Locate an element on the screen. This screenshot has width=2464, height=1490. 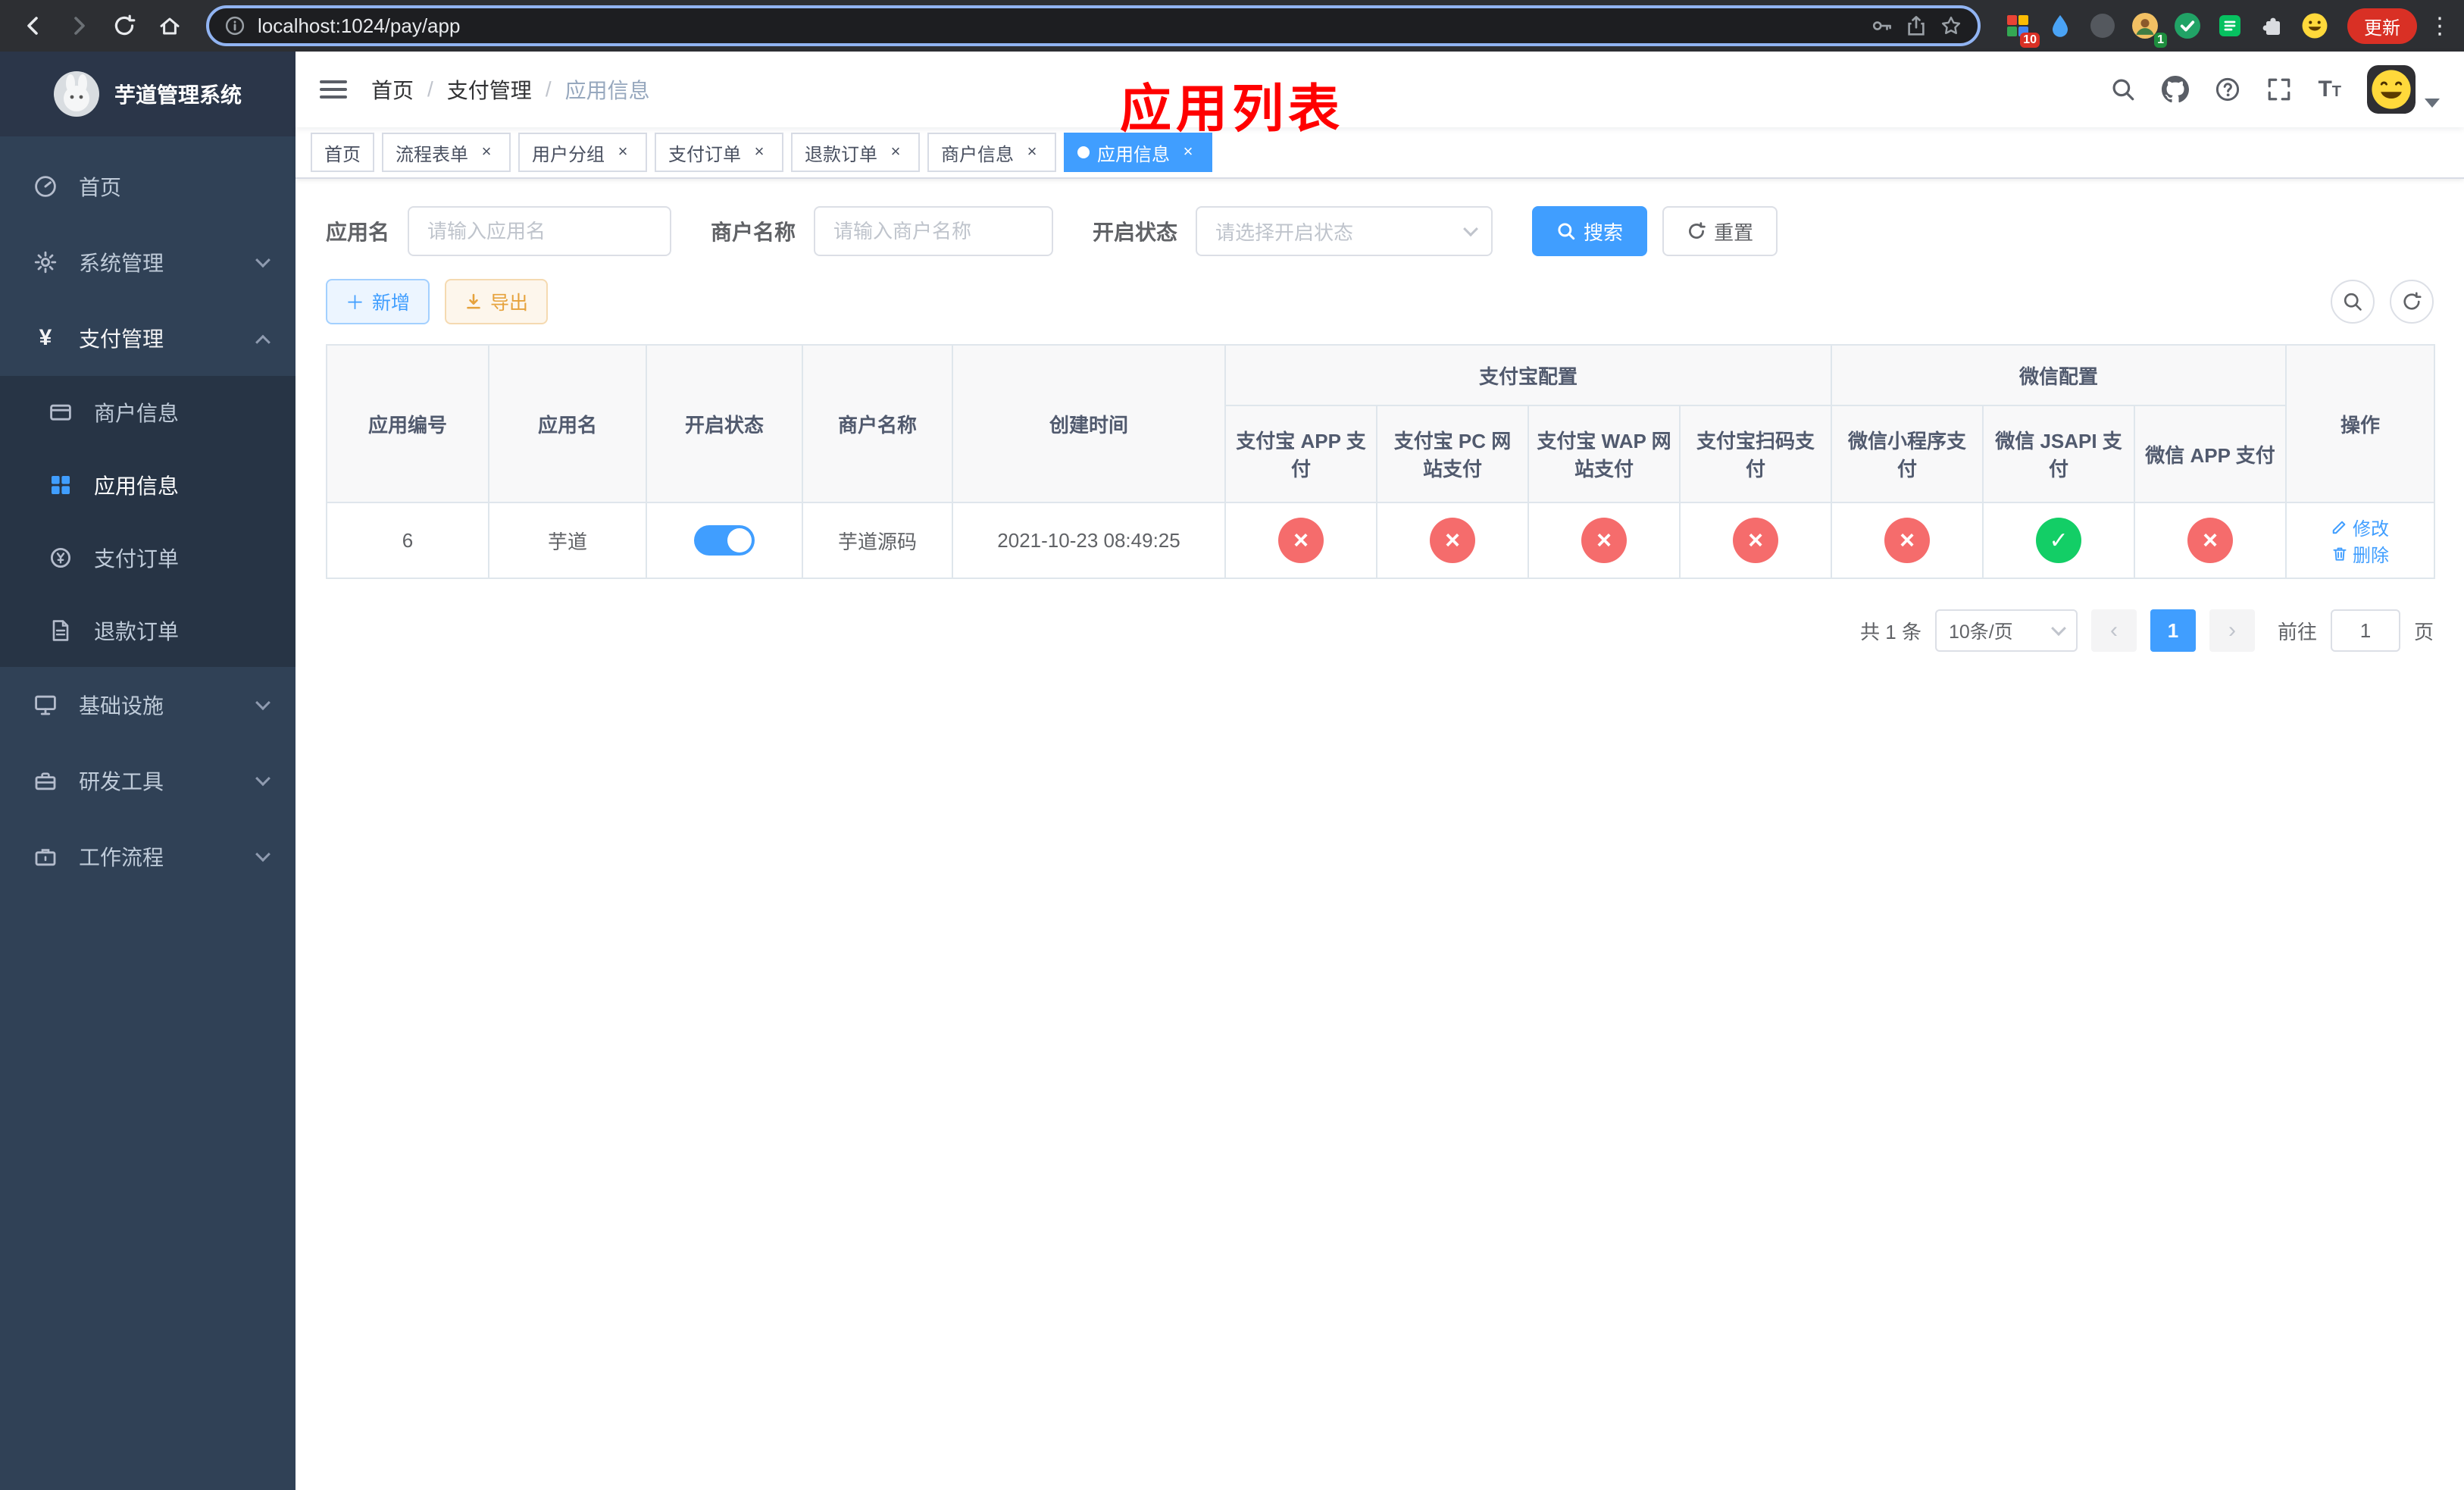
toolbox-icon is located at coordinates (45, 780).